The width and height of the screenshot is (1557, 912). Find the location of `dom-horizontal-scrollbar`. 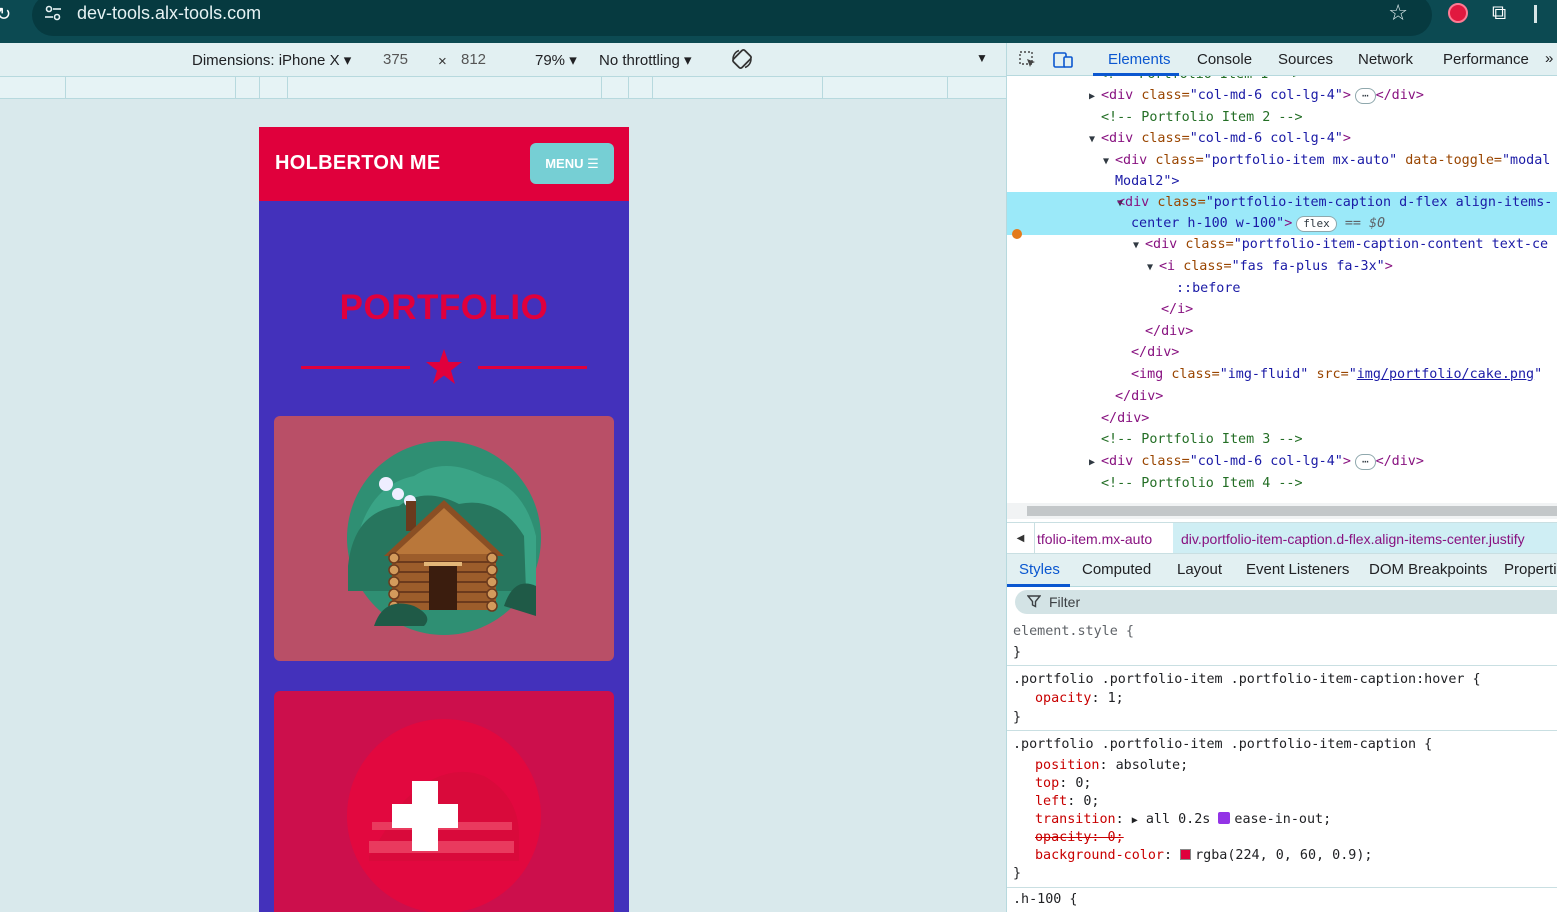

dom-horizontal-scrollbar is located at coordinates (1282, 511).